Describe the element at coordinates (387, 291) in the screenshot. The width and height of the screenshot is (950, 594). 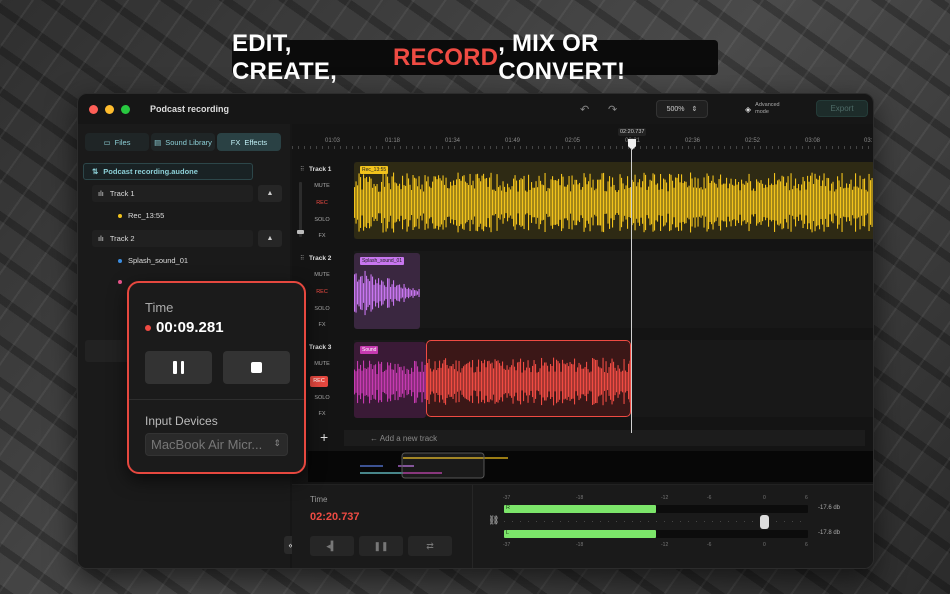
I see `audio-clip: Splash_sound_01` at that location.